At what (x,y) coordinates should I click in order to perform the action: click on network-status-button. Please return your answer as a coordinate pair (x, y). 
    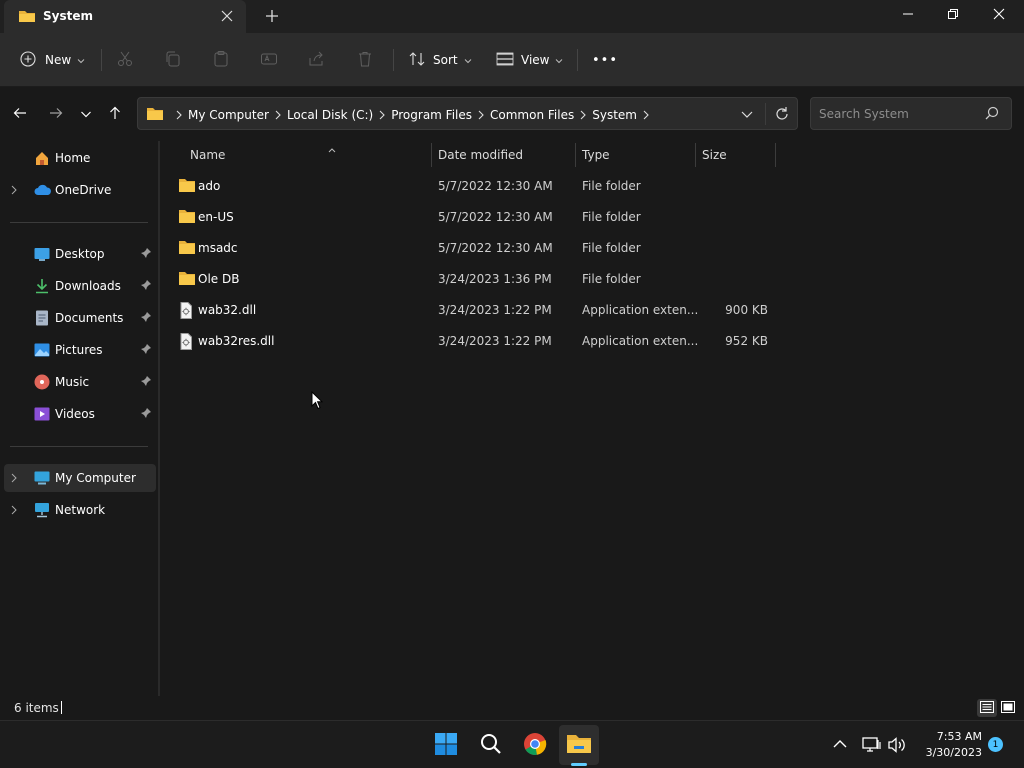
    Looking at the image, I should click on (872, 746).